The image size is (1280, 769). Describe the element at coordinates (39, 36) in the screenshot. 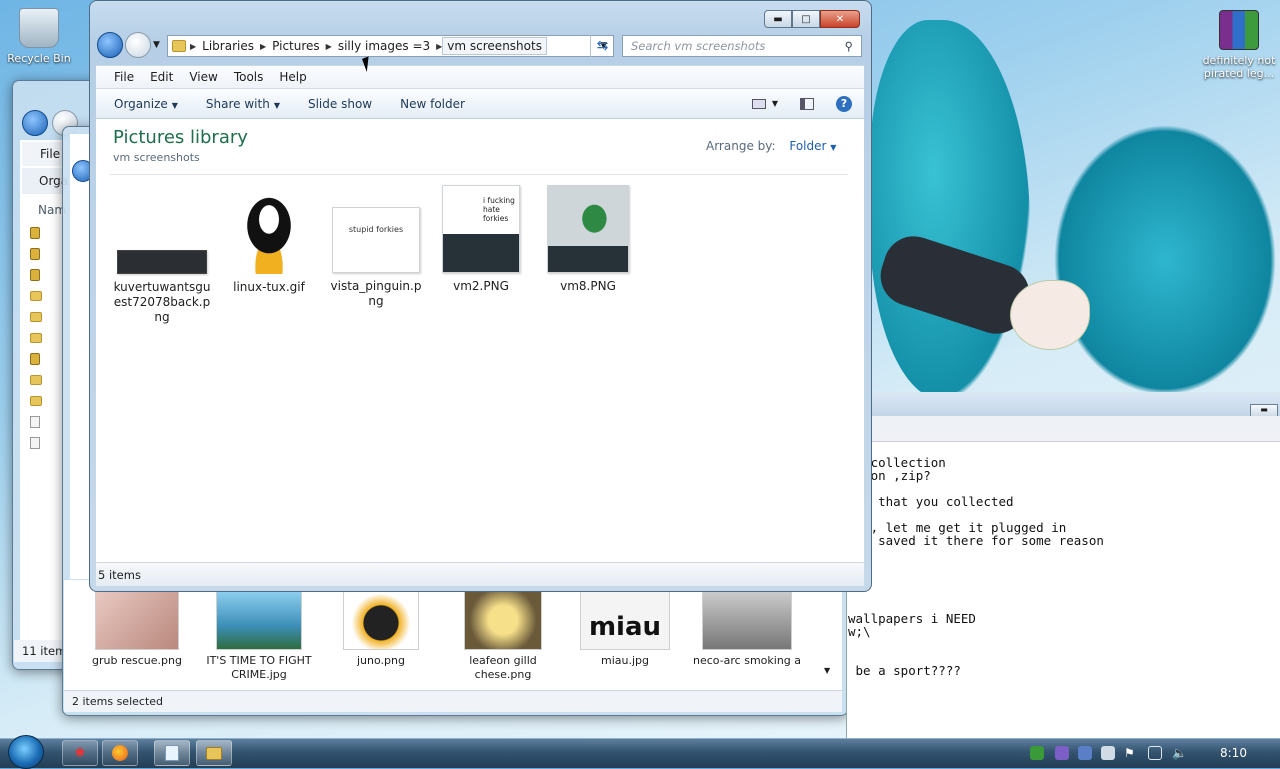

I see `desktop-icon-recycle-bin: Recycle Bin` at that location.